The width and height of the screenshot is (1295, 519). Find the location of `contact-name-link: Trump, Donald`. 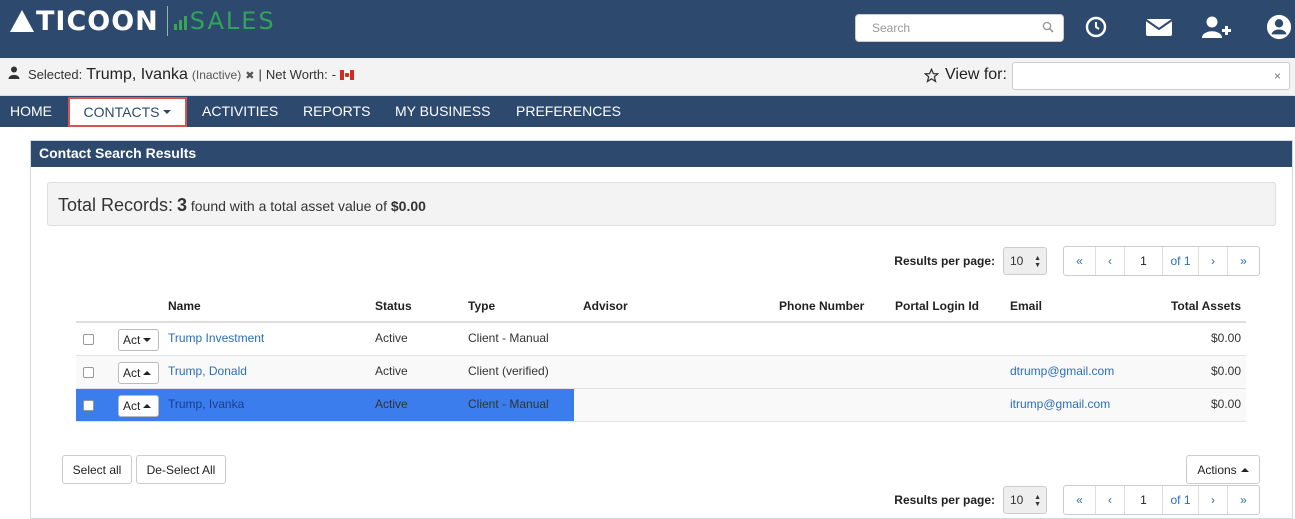

contact-name-link: Trump, Donald is located at coordinates (207, 371).